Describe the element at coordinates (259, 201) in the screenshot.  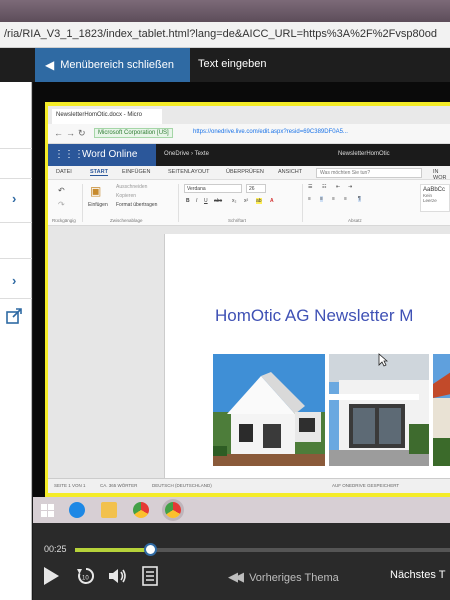
I see `highlight-icon: ab` at that location.